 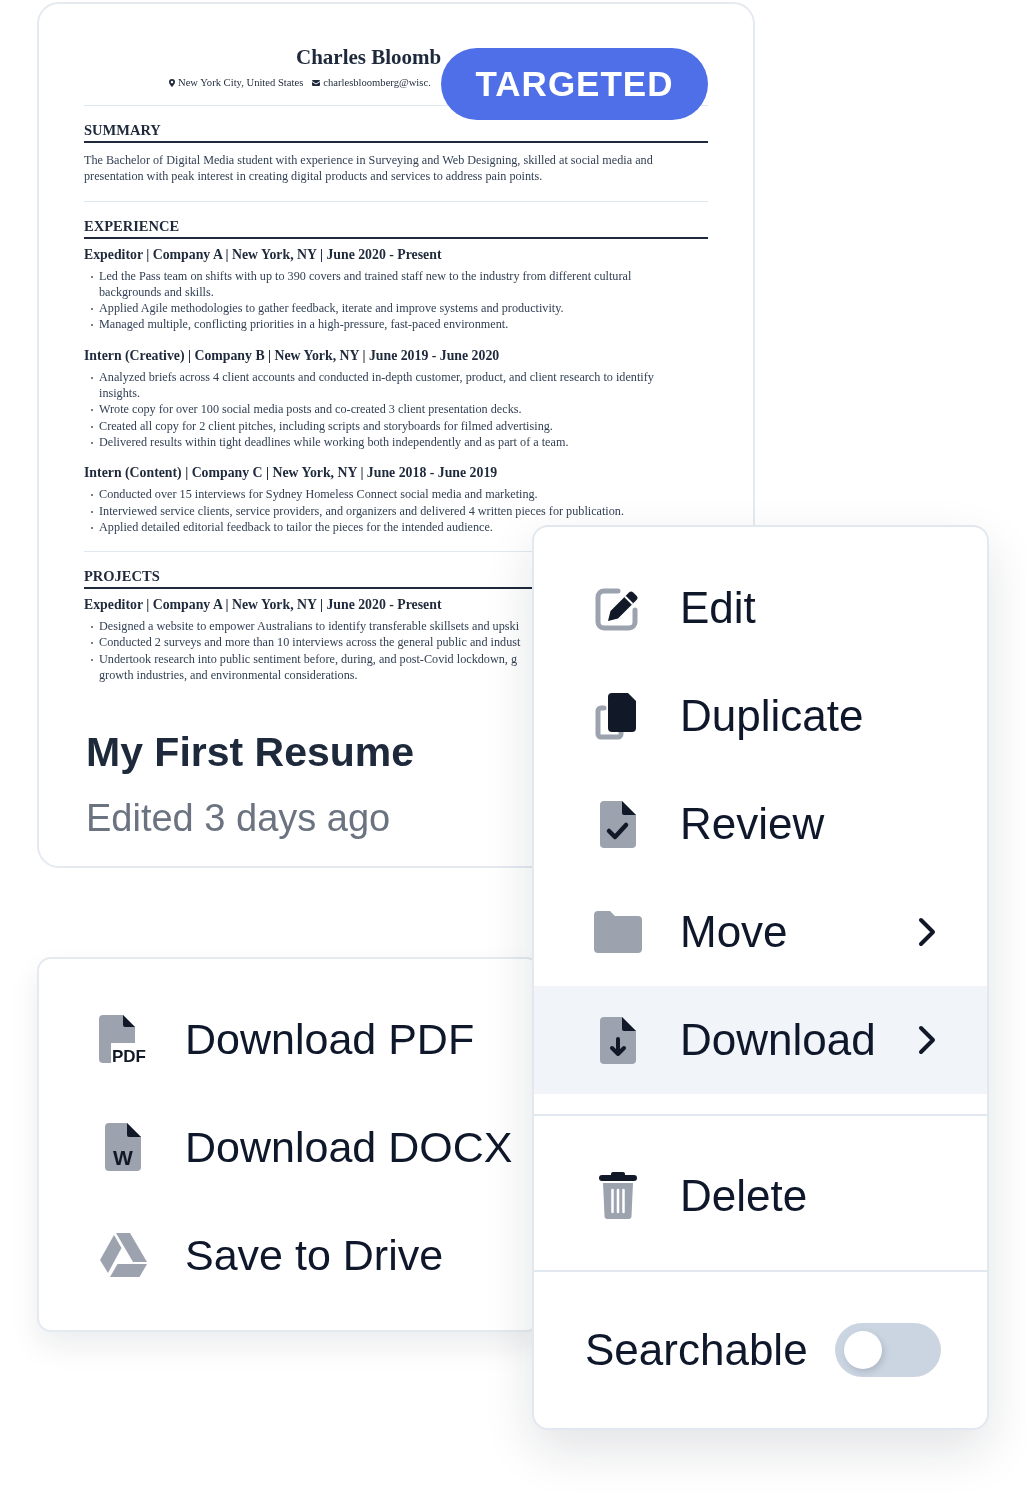 What do you see at coordinates (760, 1040) in the screenshot?
I see `menu-item: Download` at bounding box center [760, 1040].